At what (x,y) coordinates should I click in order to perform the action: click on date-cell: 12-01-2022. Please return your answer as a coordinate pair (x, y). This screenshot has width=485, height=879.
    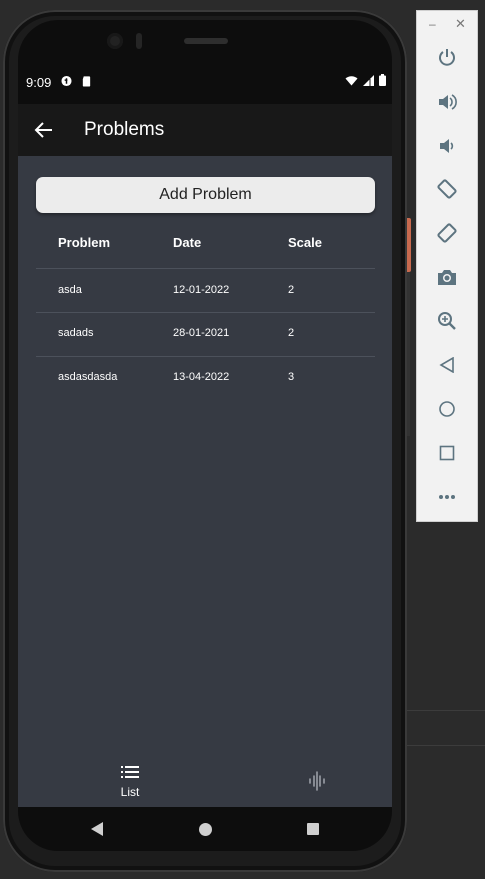
    Looking at the image, I should click on (201, 290).